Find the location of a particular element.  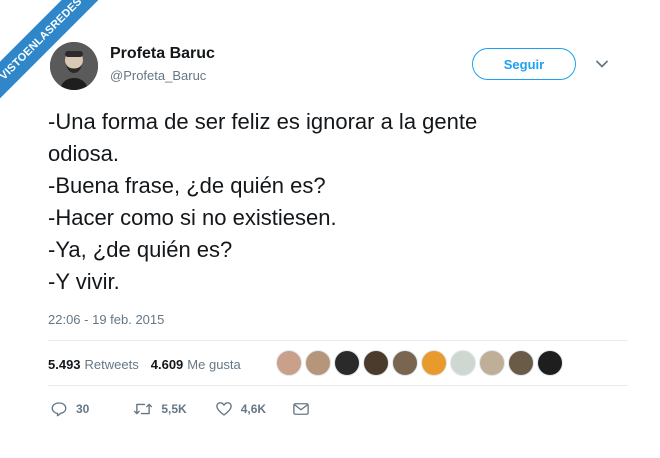

like-action: 4,6K is located at coordinates (240, 409).